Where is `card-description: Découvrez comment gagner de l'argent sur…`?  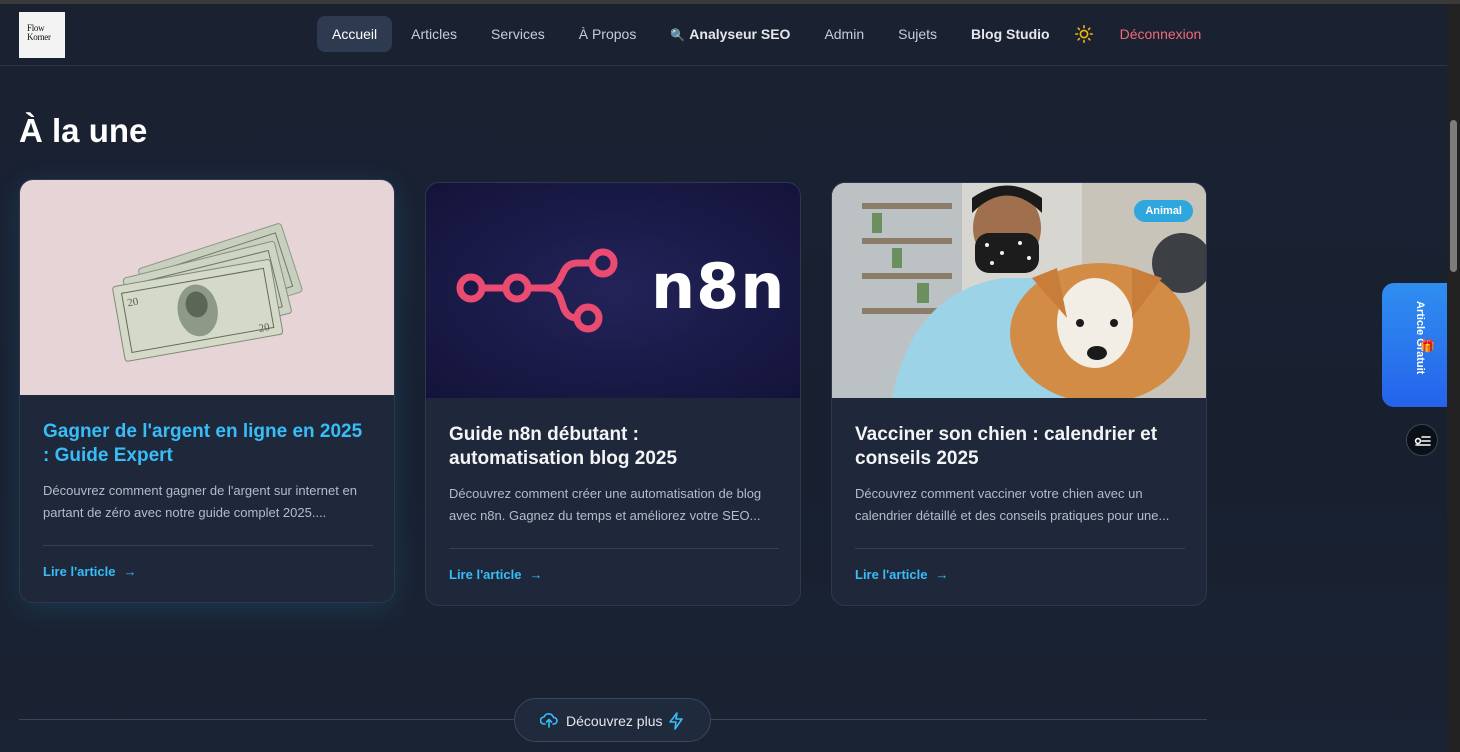
card-description: Découvrez comment gagner de l'argent sur… is located at coordinates (200, 501).